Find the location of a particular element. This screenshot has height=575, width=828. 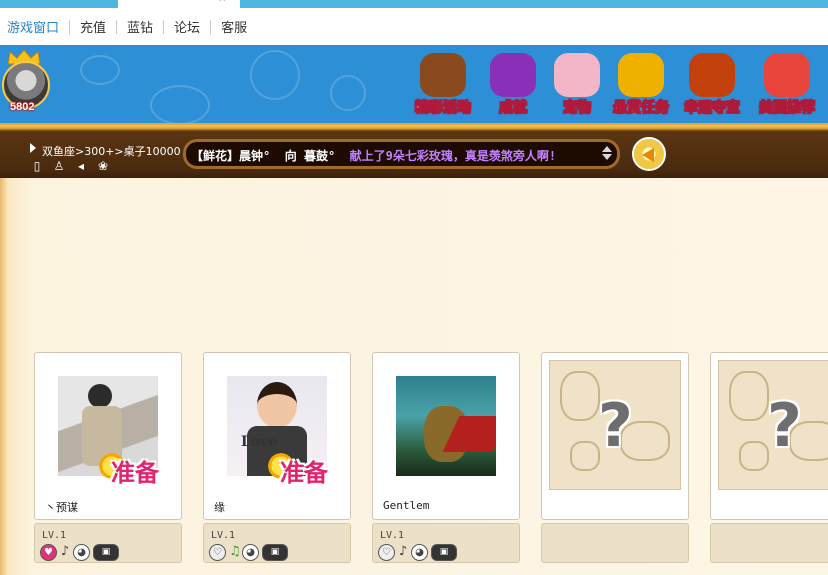

featured-pictures-button: 美图推荐 is located at coordinates (787, 85).